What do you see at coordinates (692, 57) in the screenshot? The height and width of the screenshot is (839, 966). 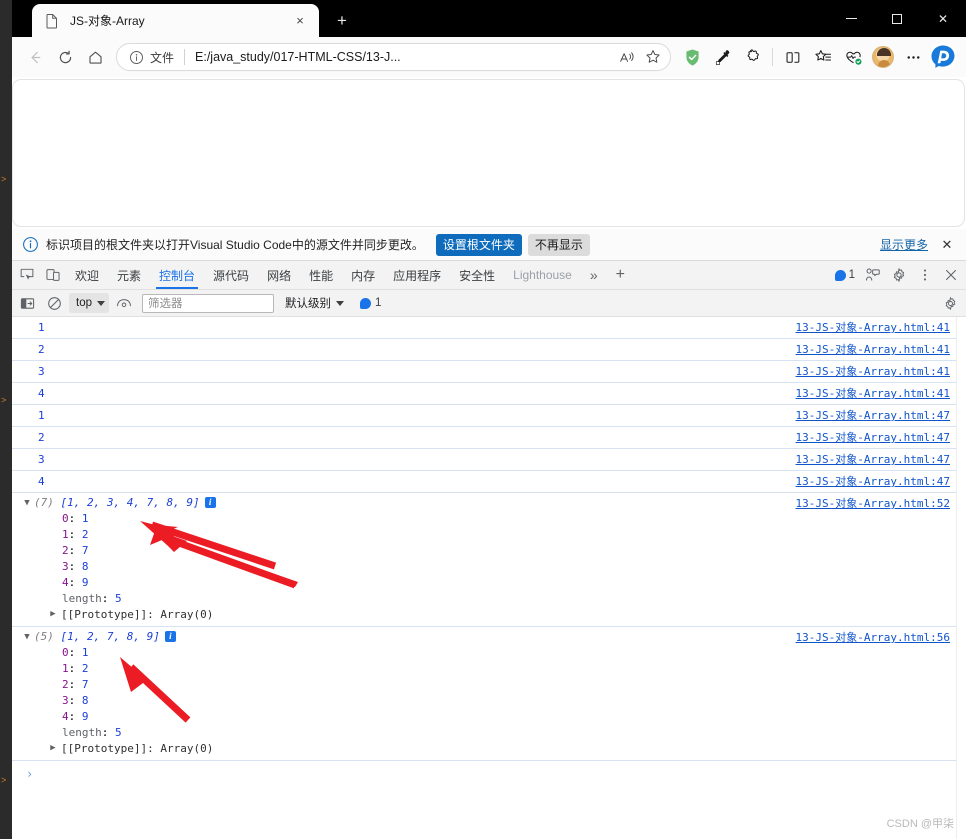 I see `adguard-shield-icon` at bounding box center [692, 57].